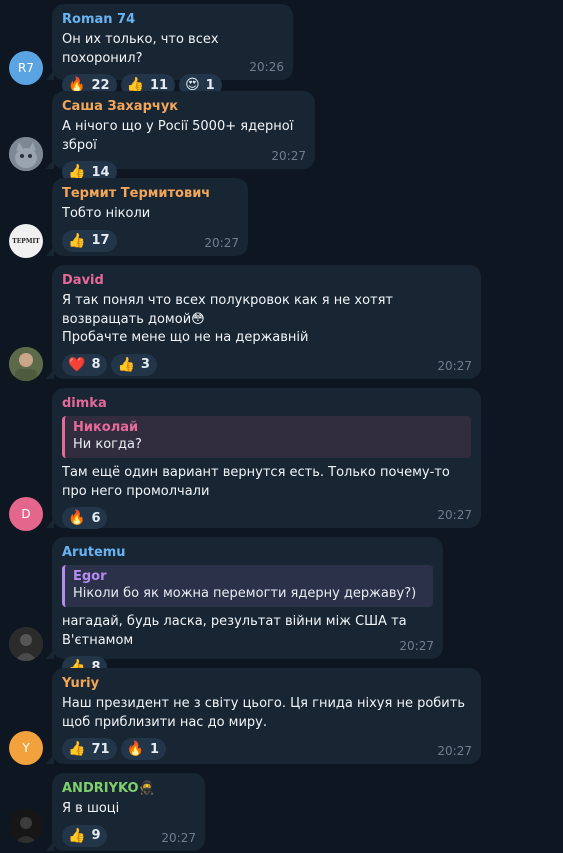  I want to click on heart-eyes-icon: 😍, so click(192, 85).